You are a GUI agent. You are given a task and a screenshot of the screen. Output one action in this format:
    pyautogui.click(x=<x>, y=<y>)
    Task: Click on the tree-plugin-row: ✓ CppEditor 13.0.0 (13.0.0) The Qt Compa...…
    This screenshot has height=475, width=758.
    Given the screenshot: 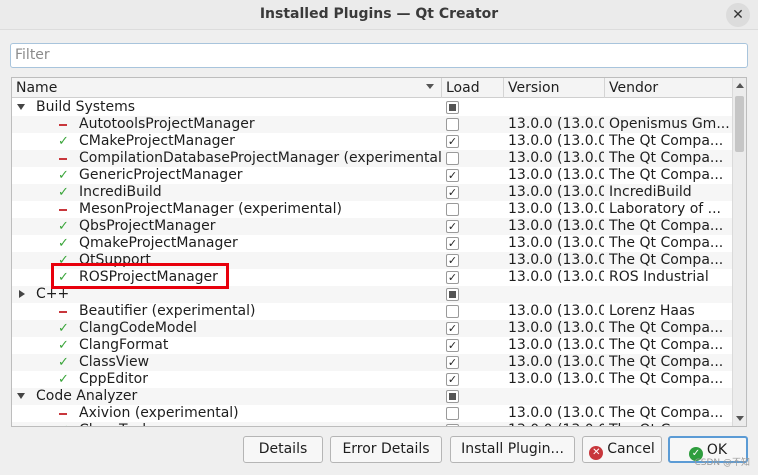 What is the action you would take?
    pyautogui.click(x=372, y=379)
    